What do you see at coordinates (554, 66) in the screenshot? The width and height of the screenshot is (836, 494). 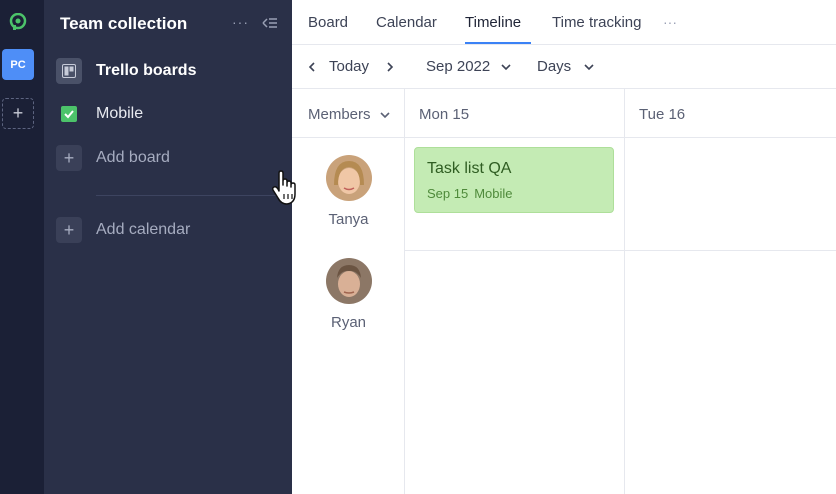 I see `scale-select: Days` at bounding box center [554, 66].